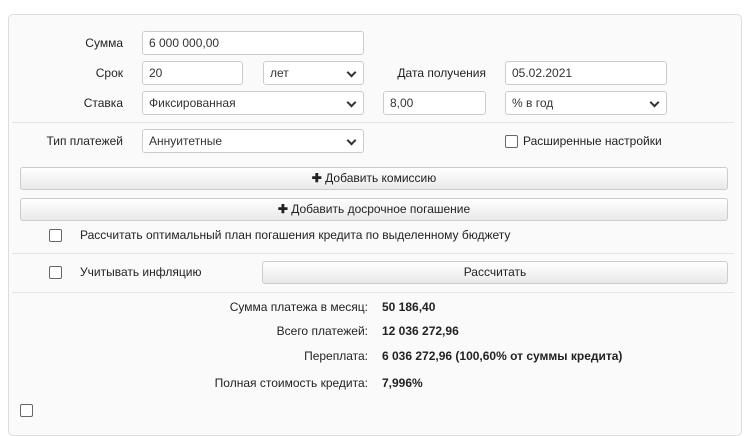  What do you see at coordinates (434, 103) in the screenshot?
I see `rate-input: 8,00` at bounding box center [434, 103].